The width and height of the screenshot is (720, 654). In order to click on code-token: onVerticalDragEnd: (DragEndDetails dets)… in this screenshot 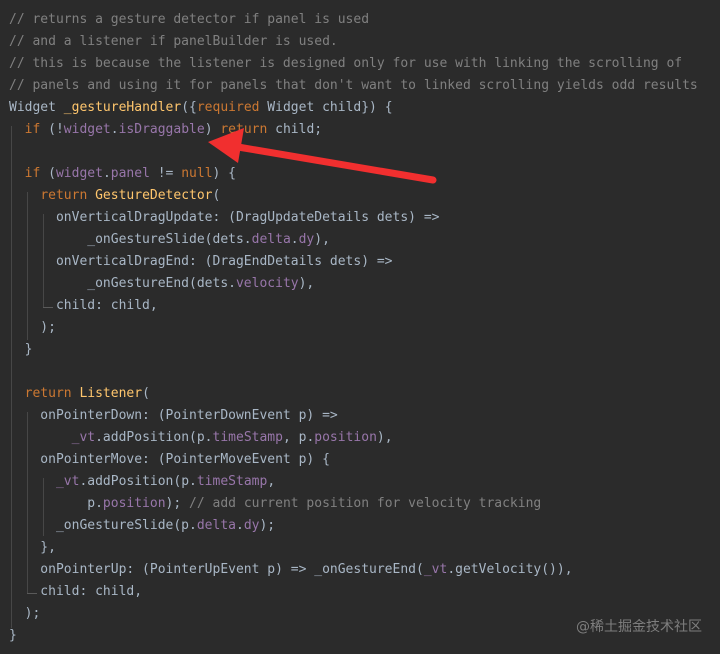, I will do `click(201, 261)`.